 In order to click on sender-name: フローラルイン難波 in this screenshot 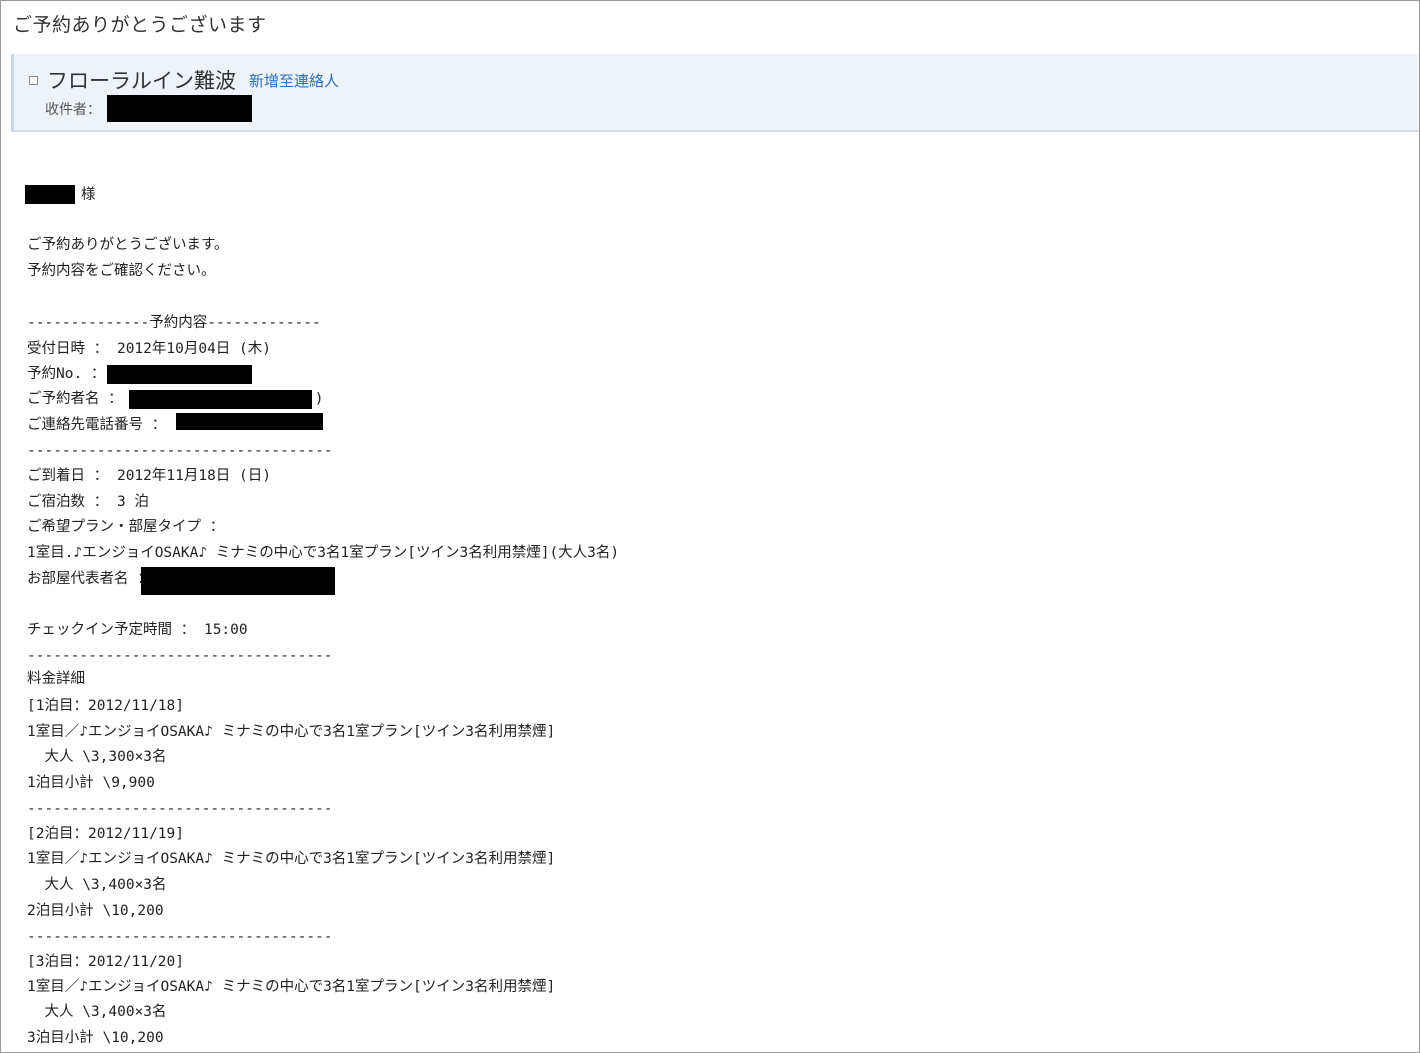, I will do `click(141, 80)`.